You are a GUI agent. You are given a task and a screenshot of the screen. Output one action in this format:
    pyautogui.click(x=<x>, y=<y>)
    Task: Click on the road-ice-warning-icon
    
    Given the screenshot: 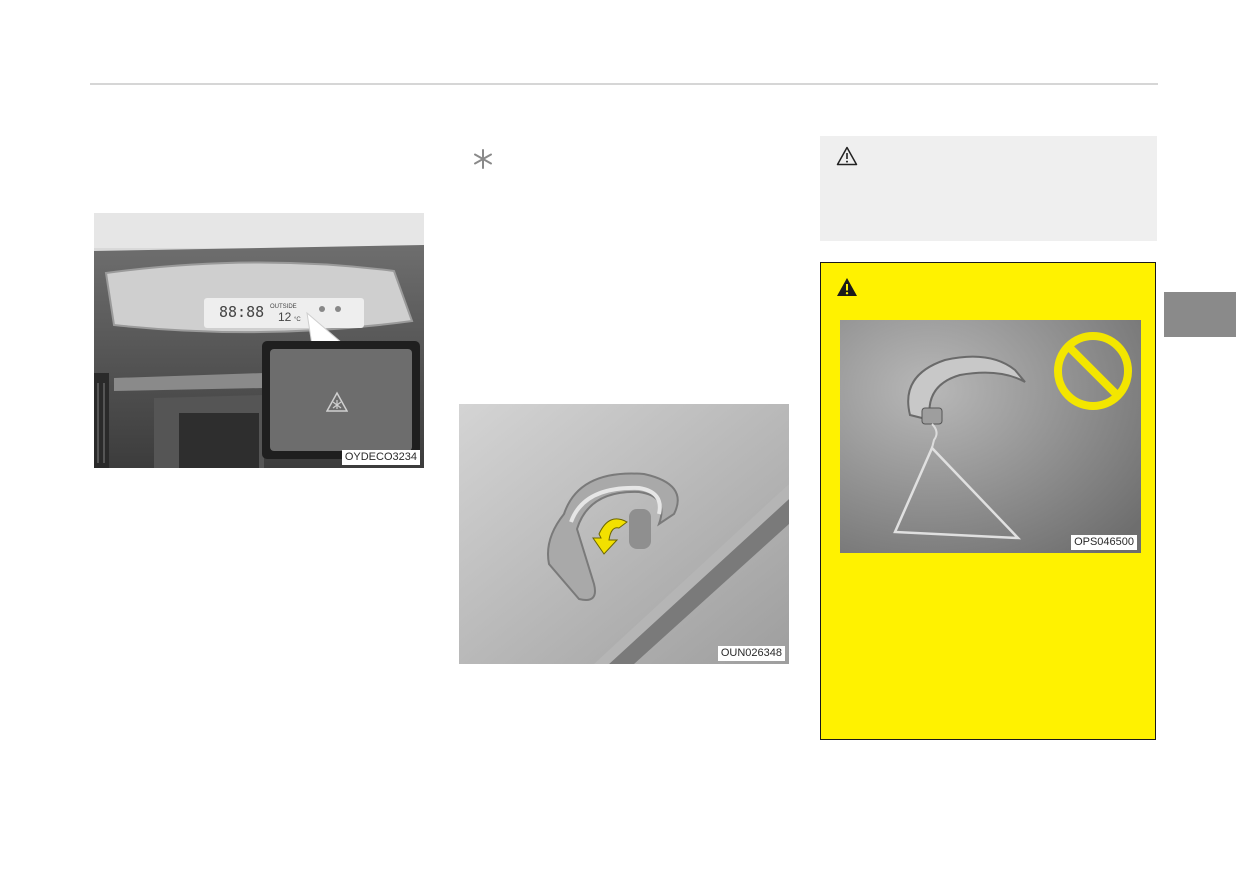 What is the action you would take?
    pyautogui.click(x=337, y=402)
    